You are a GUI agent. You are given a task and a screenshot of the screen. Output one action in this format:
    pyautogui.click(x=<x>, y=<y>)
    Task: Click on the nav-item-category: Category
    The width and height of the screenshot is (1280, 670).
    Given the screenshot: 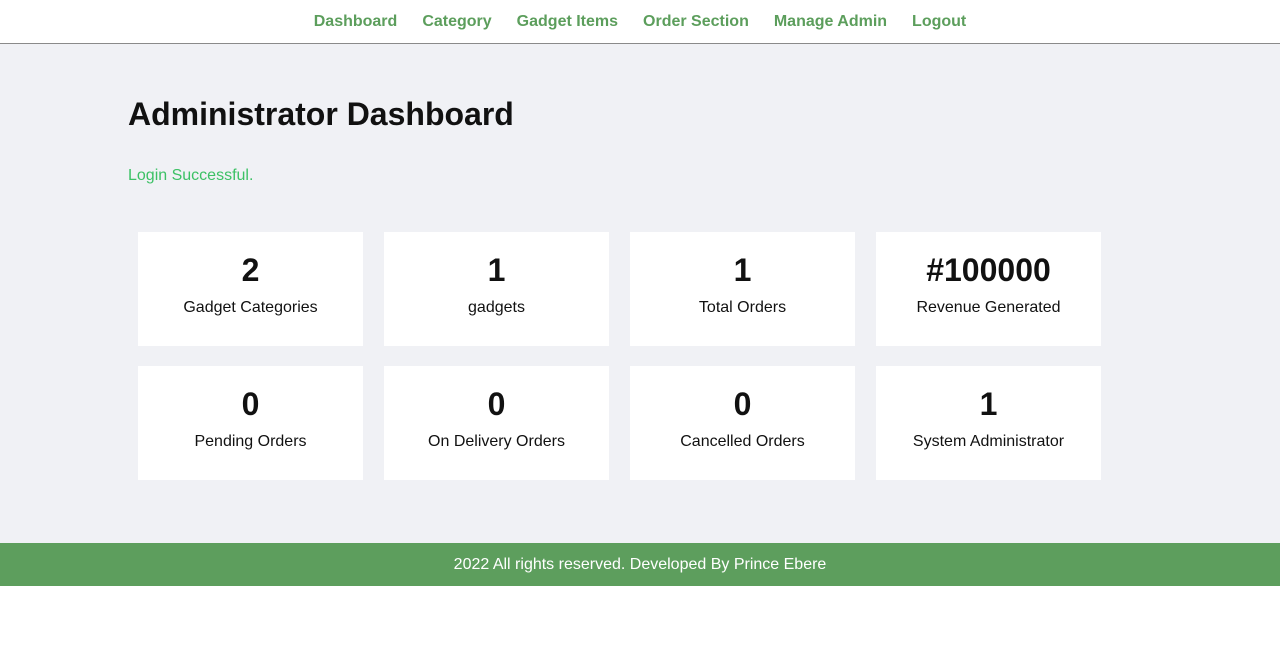 What is the action you would take?
    pyautogui.click(x=456, y=22)
    